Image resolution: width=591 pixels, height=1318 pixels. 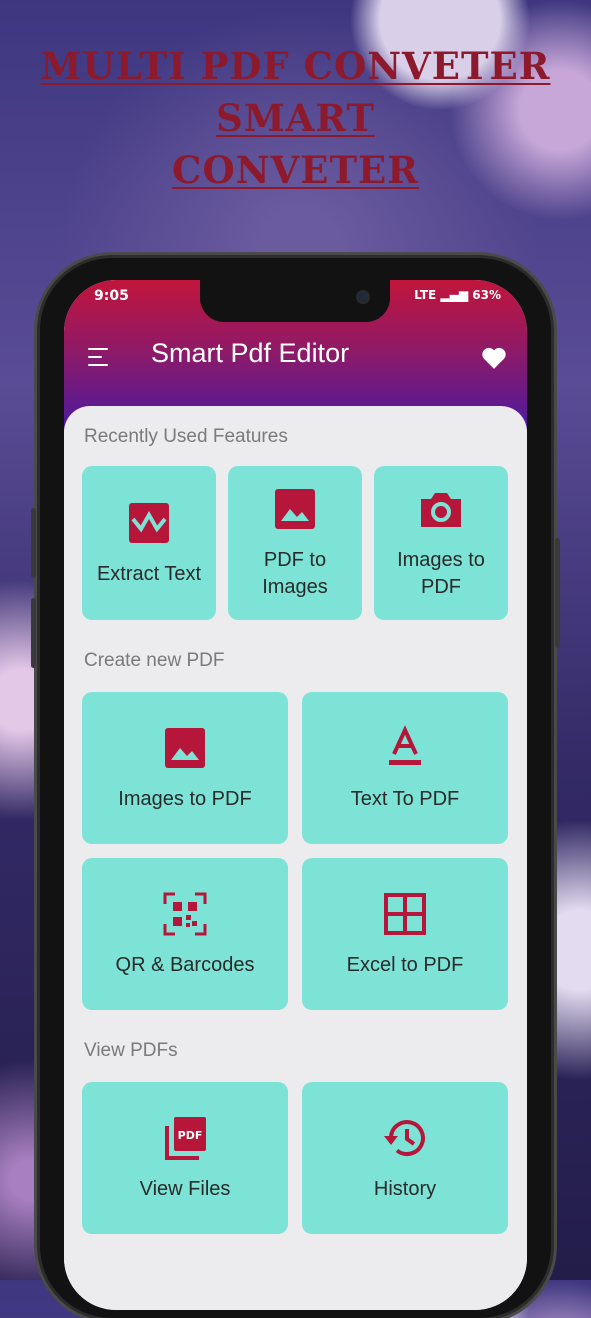 What do you see at coordinates (185, 913) in the screenshot?
I see `qr-code-icon` at bounding box center [185, 913].